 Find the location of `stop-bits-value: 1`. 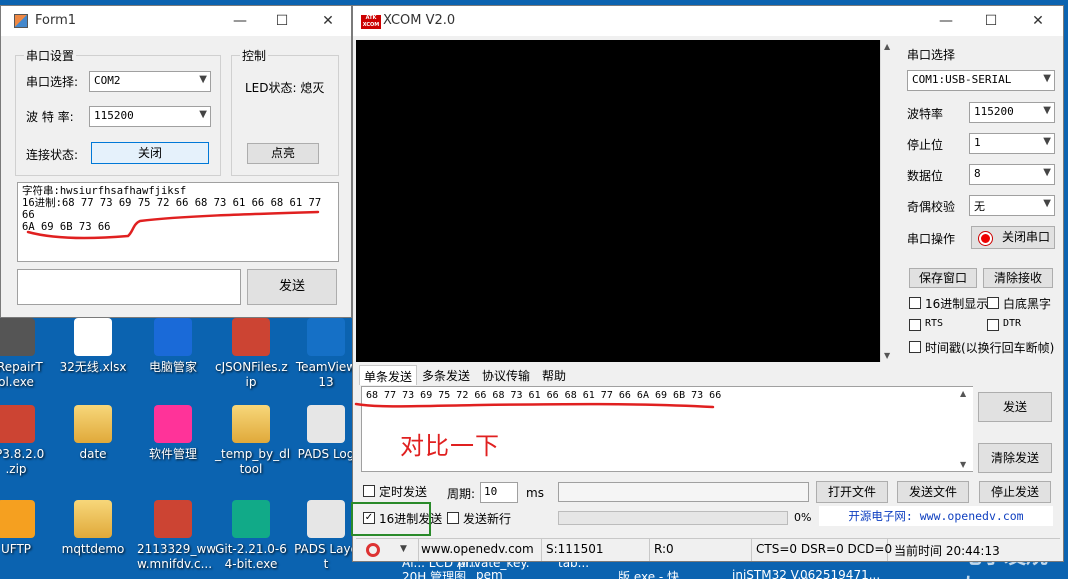

stop-bits-value: 1 is located at coordinates (977, 142).